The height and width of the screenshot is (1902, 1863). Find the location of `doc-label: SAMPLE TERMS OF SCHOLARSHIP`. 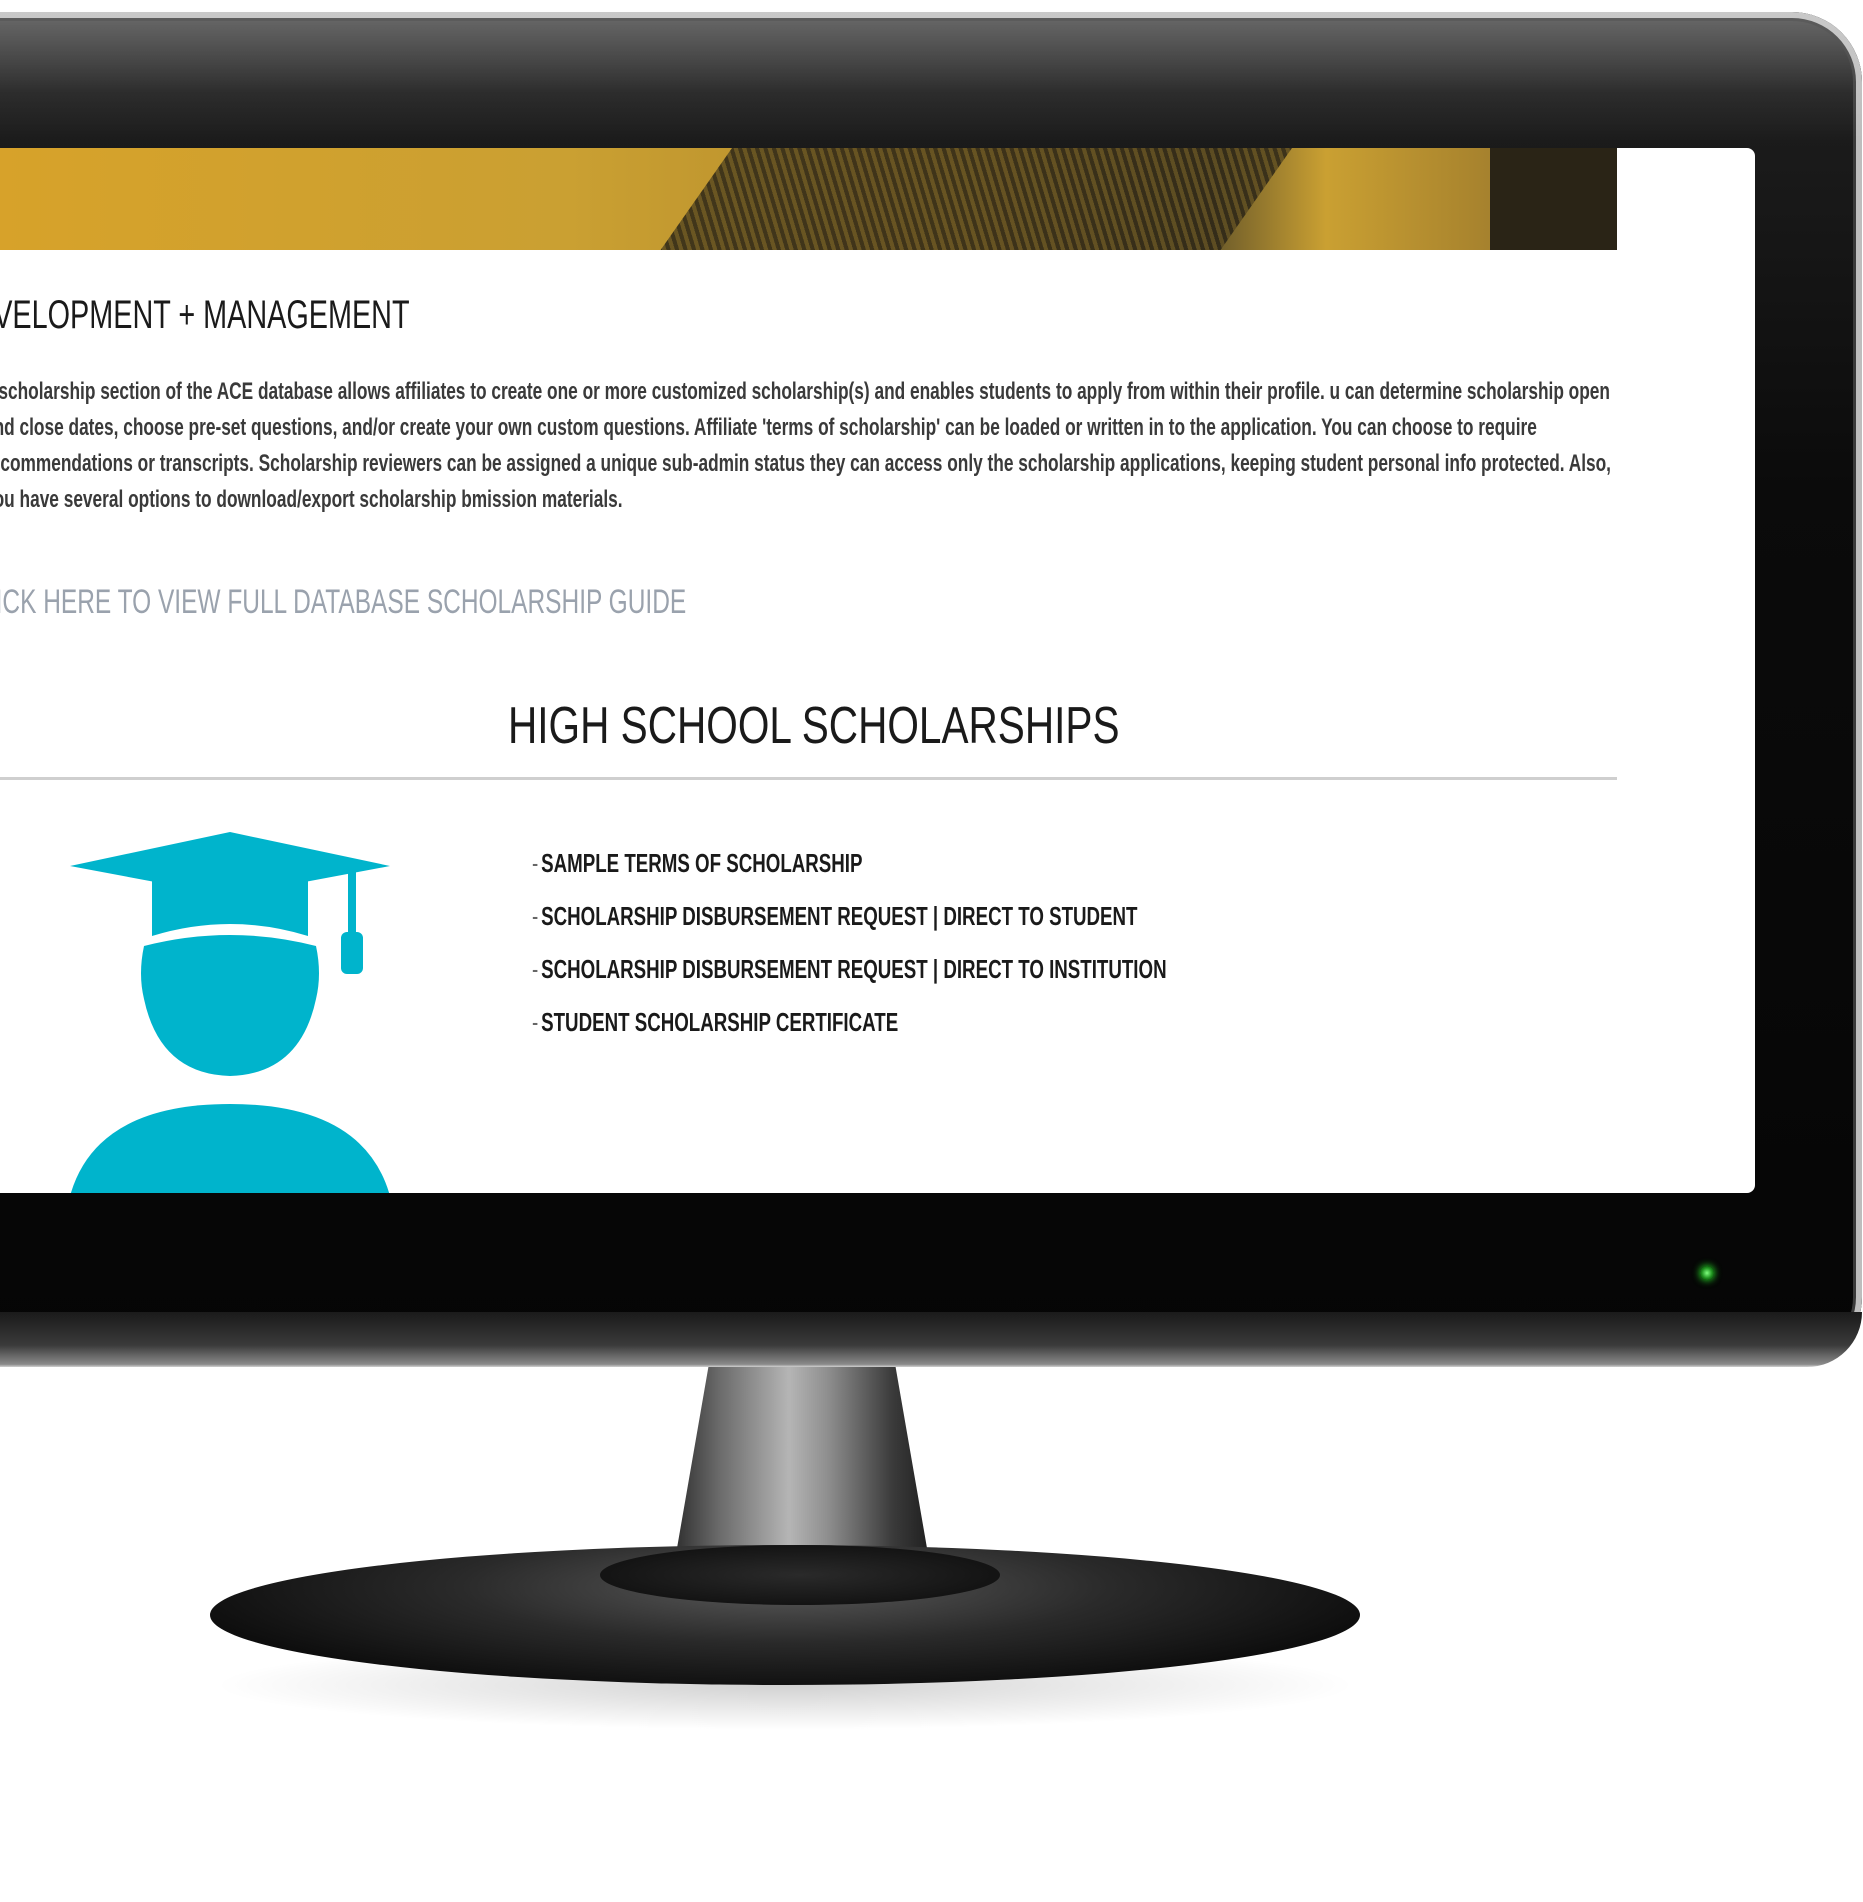

doc-label: SAMPLE TERMS OF SCHOLARSHIP is located at coordinates (702, 863).